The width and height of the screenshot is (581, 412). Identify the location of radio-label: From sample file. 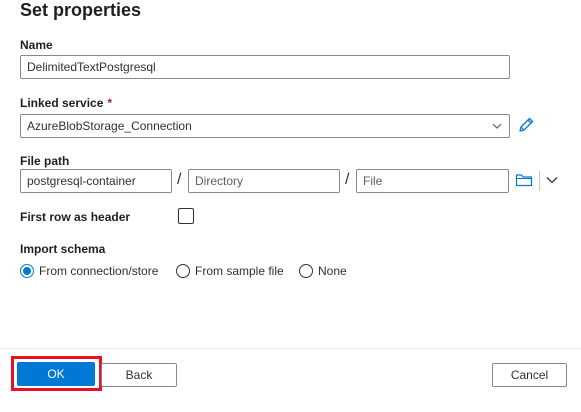
(239, 271).